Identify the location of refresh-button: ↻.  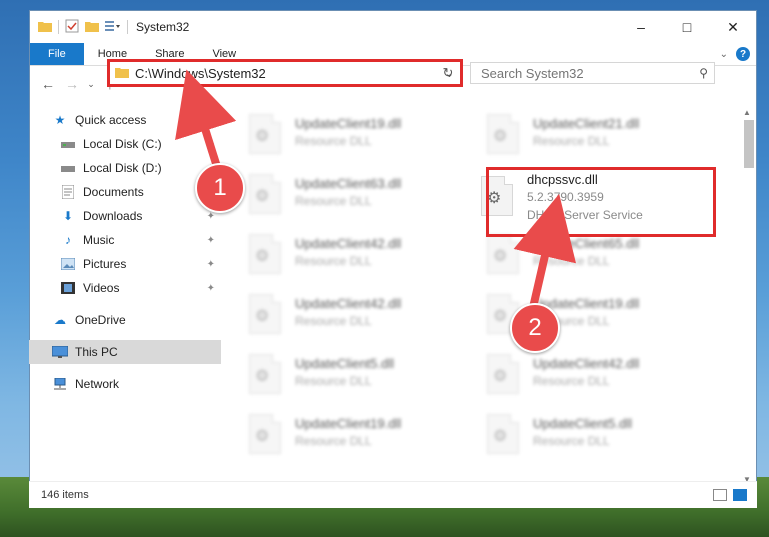
(448, 73).